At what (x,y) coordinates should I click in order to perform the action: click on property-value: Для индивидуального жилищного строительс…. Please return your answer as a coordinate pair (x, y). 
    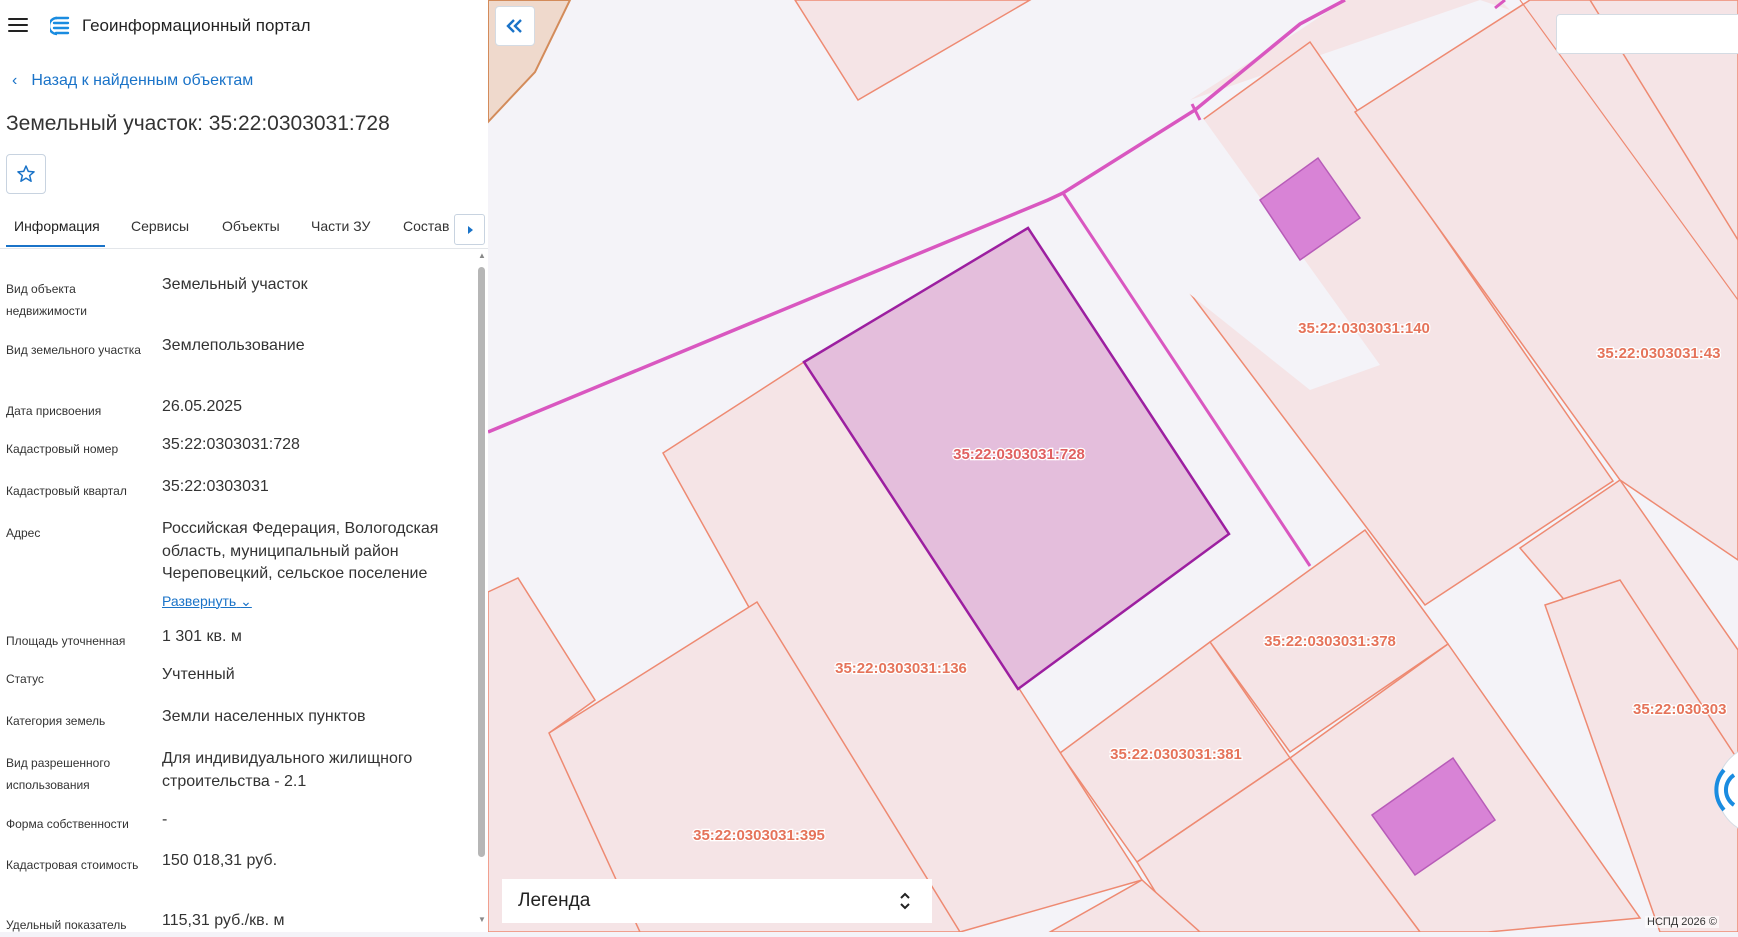
    Looking at the image, I should click on (287, 770).